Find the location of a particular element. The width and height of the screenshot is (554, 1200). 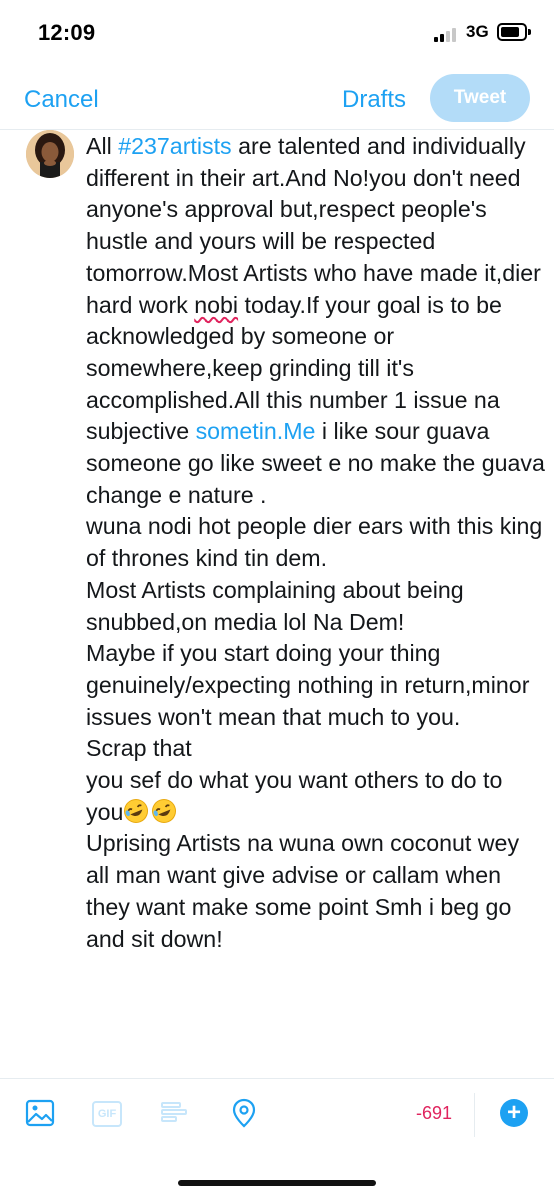

url-link: sometin.Me is located at coordinates (256, 431).